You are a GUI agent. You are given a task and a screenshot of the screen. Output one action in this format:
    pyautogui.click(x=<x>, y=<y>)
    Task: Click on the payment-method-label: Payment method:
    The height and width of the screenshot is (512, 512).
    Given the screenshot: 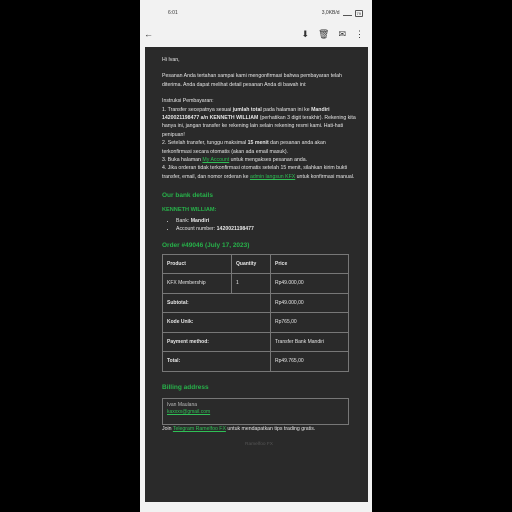 What is the action you would take?
    pyautogui.click(x=216, y=342)
    